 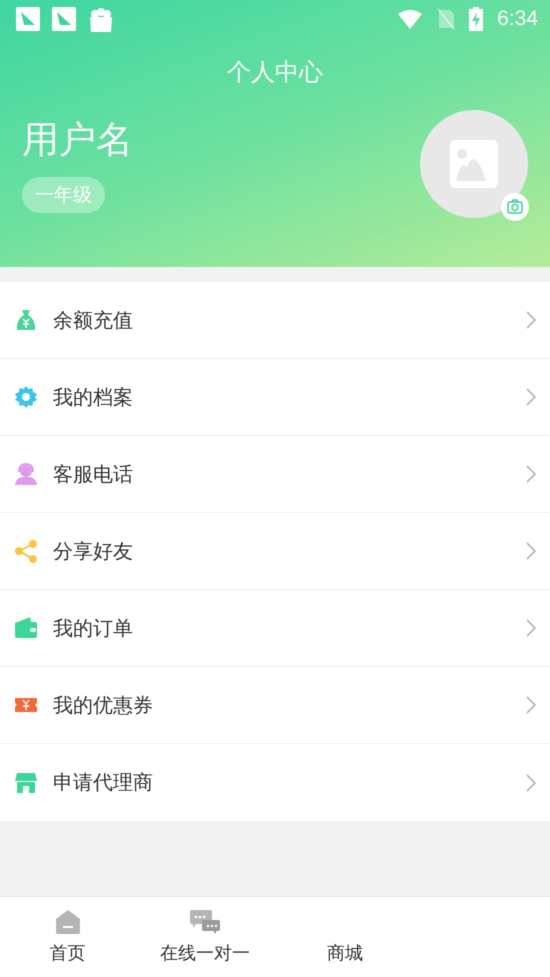 I want to click on menu-label: 我的档案, so click(x=93, y=397).